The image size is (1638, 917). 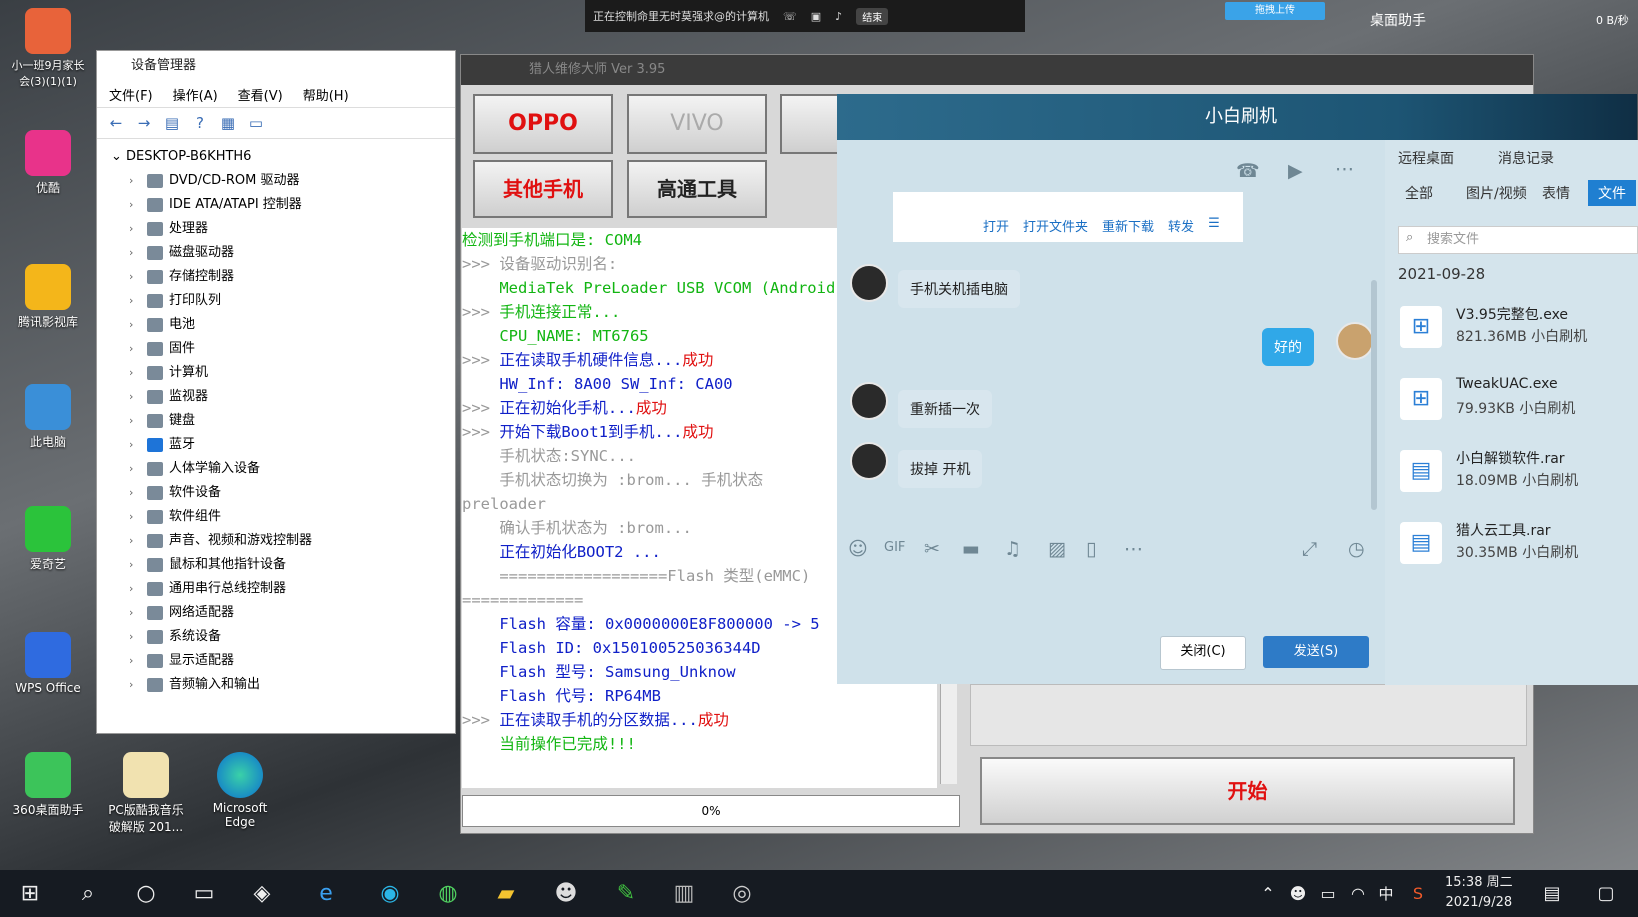 What do you see at coordinates (1055, 225) in the screenshot?
I see `open-folder-link: 打开文件夹` at bounding box center [1055, 225].